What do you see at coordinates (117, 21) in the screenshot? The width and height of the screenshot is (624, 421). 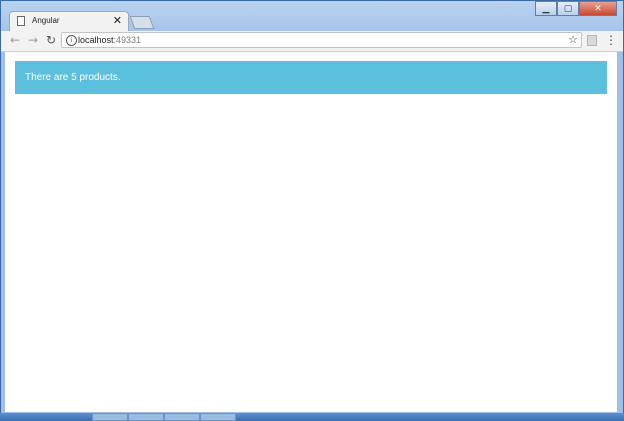 I see `tab-close-icon: ✕` at bounding box center [117, 21].